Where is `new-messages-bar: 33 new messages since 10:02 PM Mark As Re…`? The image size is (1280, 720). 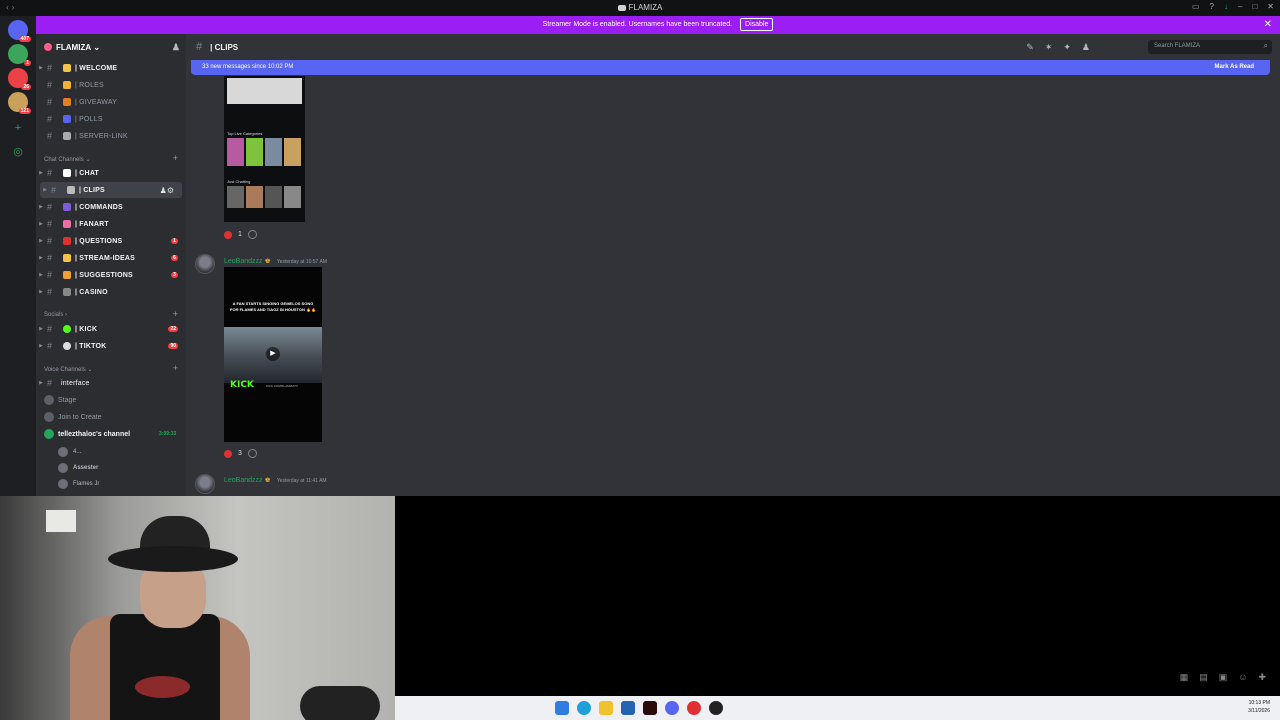
new-messages-bar: 33 new messages since 10:02 PM Mark As Re… is located at coordinates (730, 67).